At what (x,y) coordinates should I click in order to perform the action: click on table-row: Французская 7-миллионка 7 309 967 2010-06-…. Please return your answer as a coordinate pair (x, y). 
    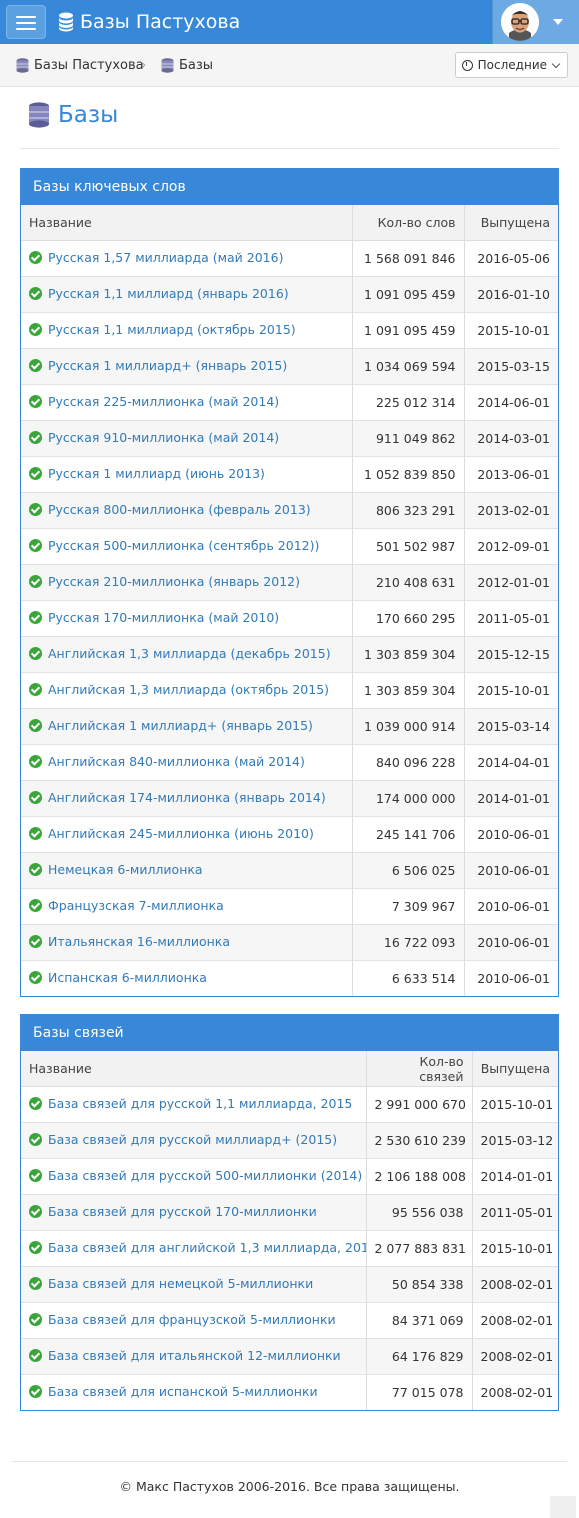
    Looking at the image, I should click on (289, 906).